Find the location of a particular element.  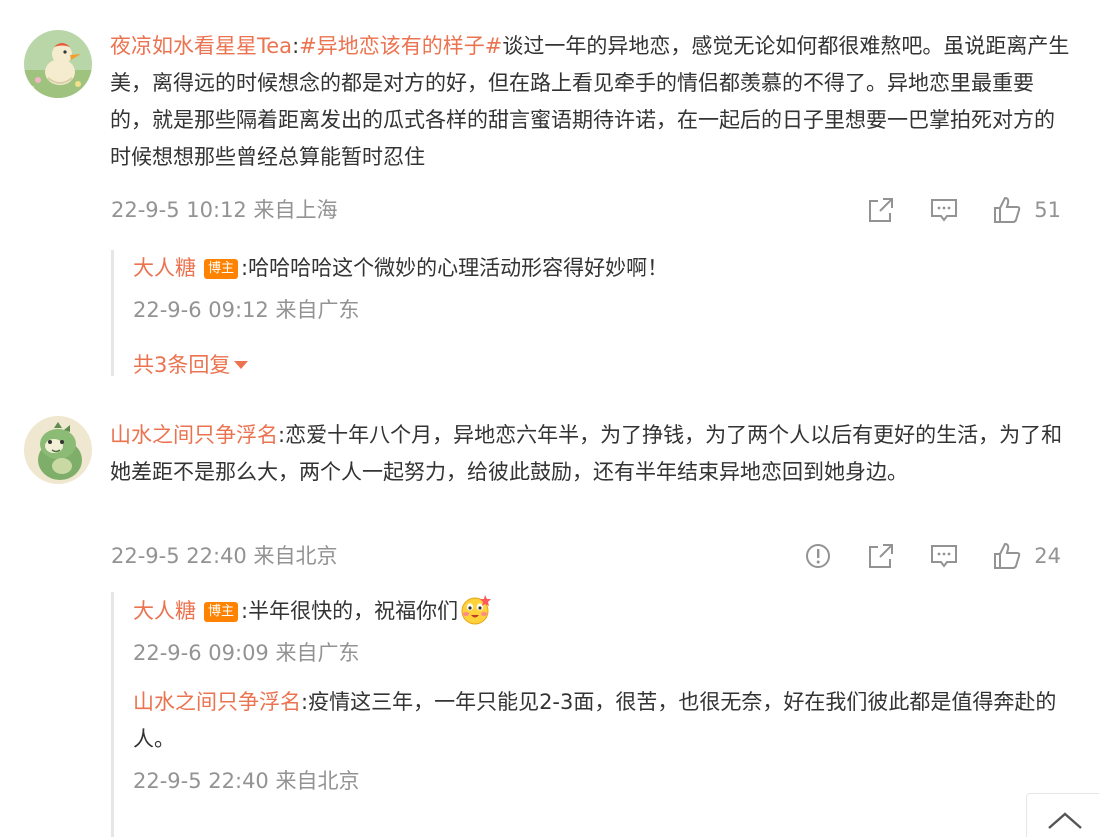

like-count: 24 is located at coordinates (1047, 556).